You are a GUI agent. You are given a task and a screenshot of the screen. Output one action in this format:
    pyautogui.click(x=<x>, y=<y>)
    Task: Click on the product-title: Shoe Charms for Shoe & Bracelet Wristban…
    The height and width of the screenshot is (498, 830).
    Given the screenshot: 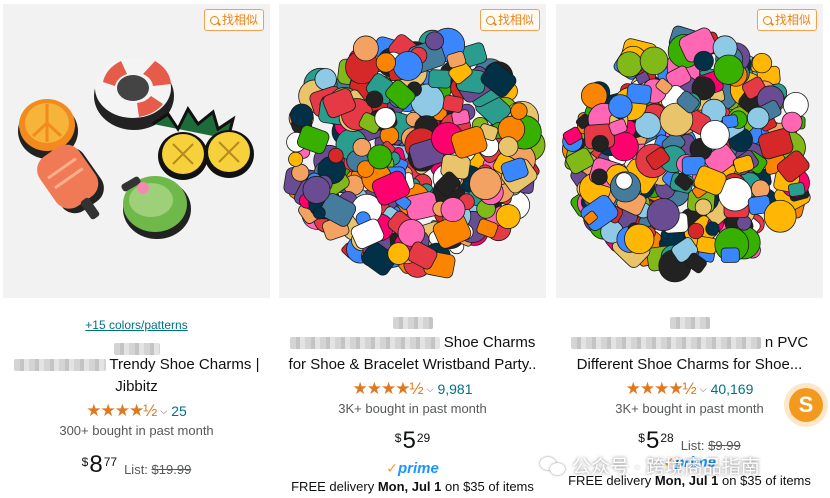 What is the action you would take?
    pyautogui.click(x=412, y=354)
    